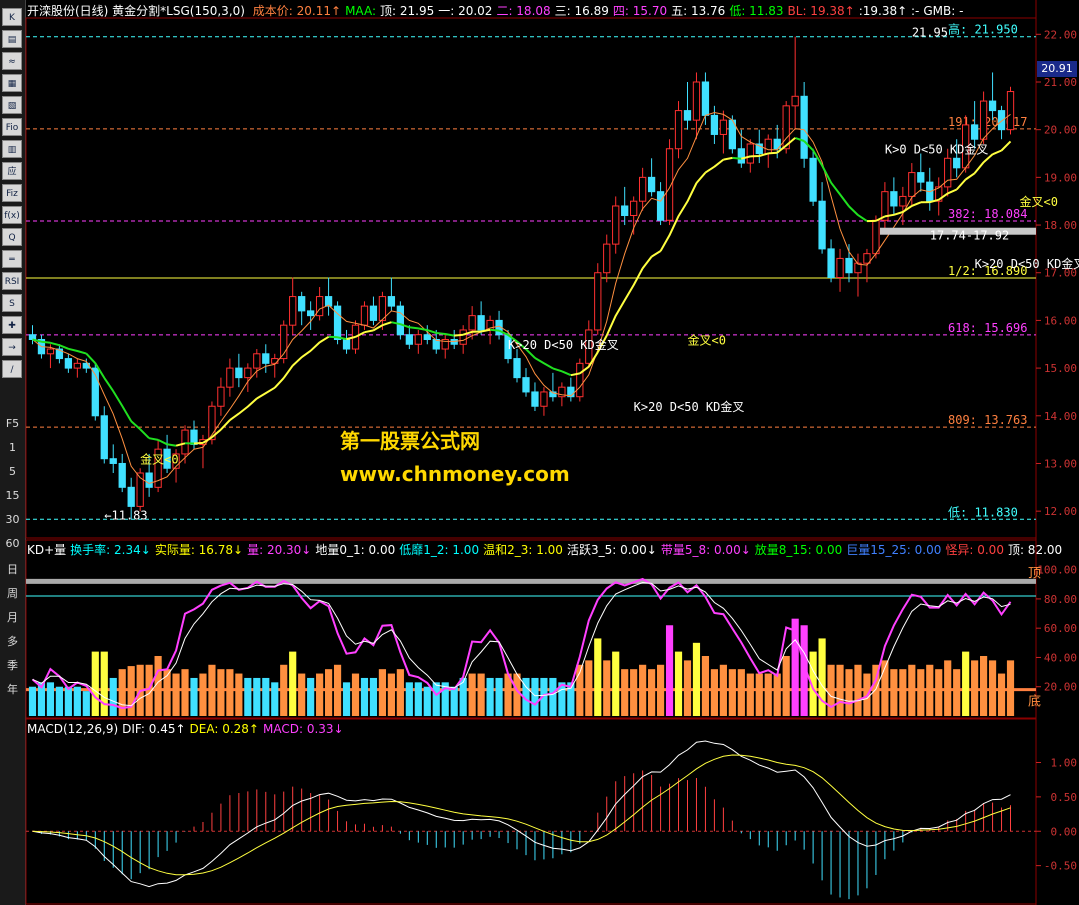 Image resolution: width=1079 pixels, height=905 pixels. I want to click on chart-annotation: K>0 D<50 KD金叉, so click(936, 149).